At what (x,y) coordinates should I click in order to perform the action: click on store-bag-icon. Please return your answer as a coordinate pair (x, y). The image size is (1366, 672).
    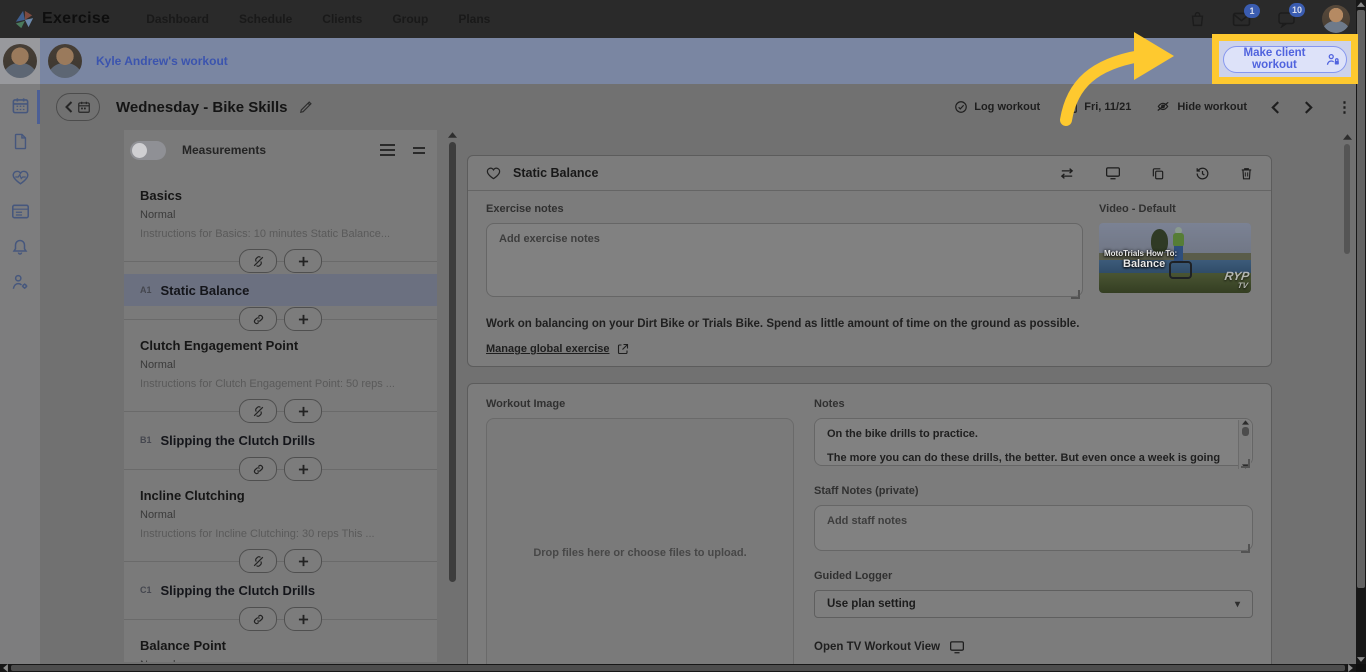
    Looking at the image, I should click on (1197, 19).